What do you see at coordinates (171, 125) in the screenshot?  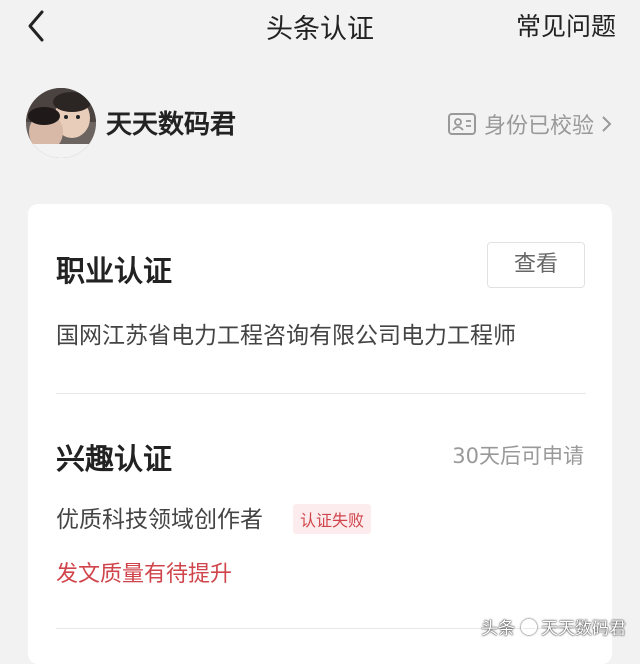 I see `username: 天天数码君` at bounding box center [171, 125].